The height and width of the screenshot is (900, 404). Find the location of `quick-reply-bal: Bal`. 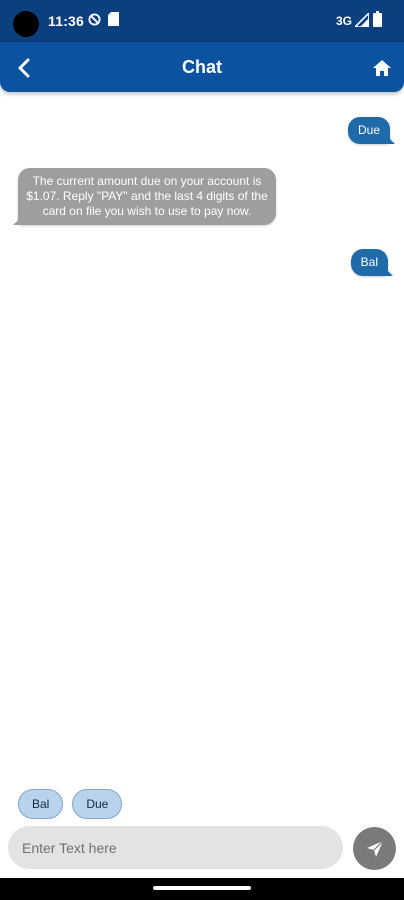

quick-reply-bal: Bal is located at coordinates (41, 804).